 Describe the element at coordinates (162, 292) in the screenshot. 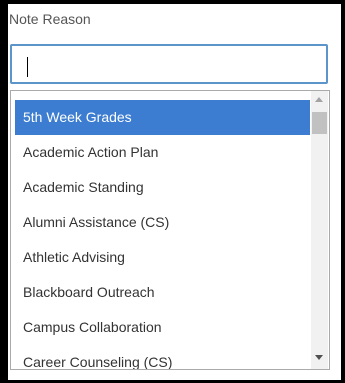

I see `option-blackboard-outreach: Blackboard Outreach` at that location.